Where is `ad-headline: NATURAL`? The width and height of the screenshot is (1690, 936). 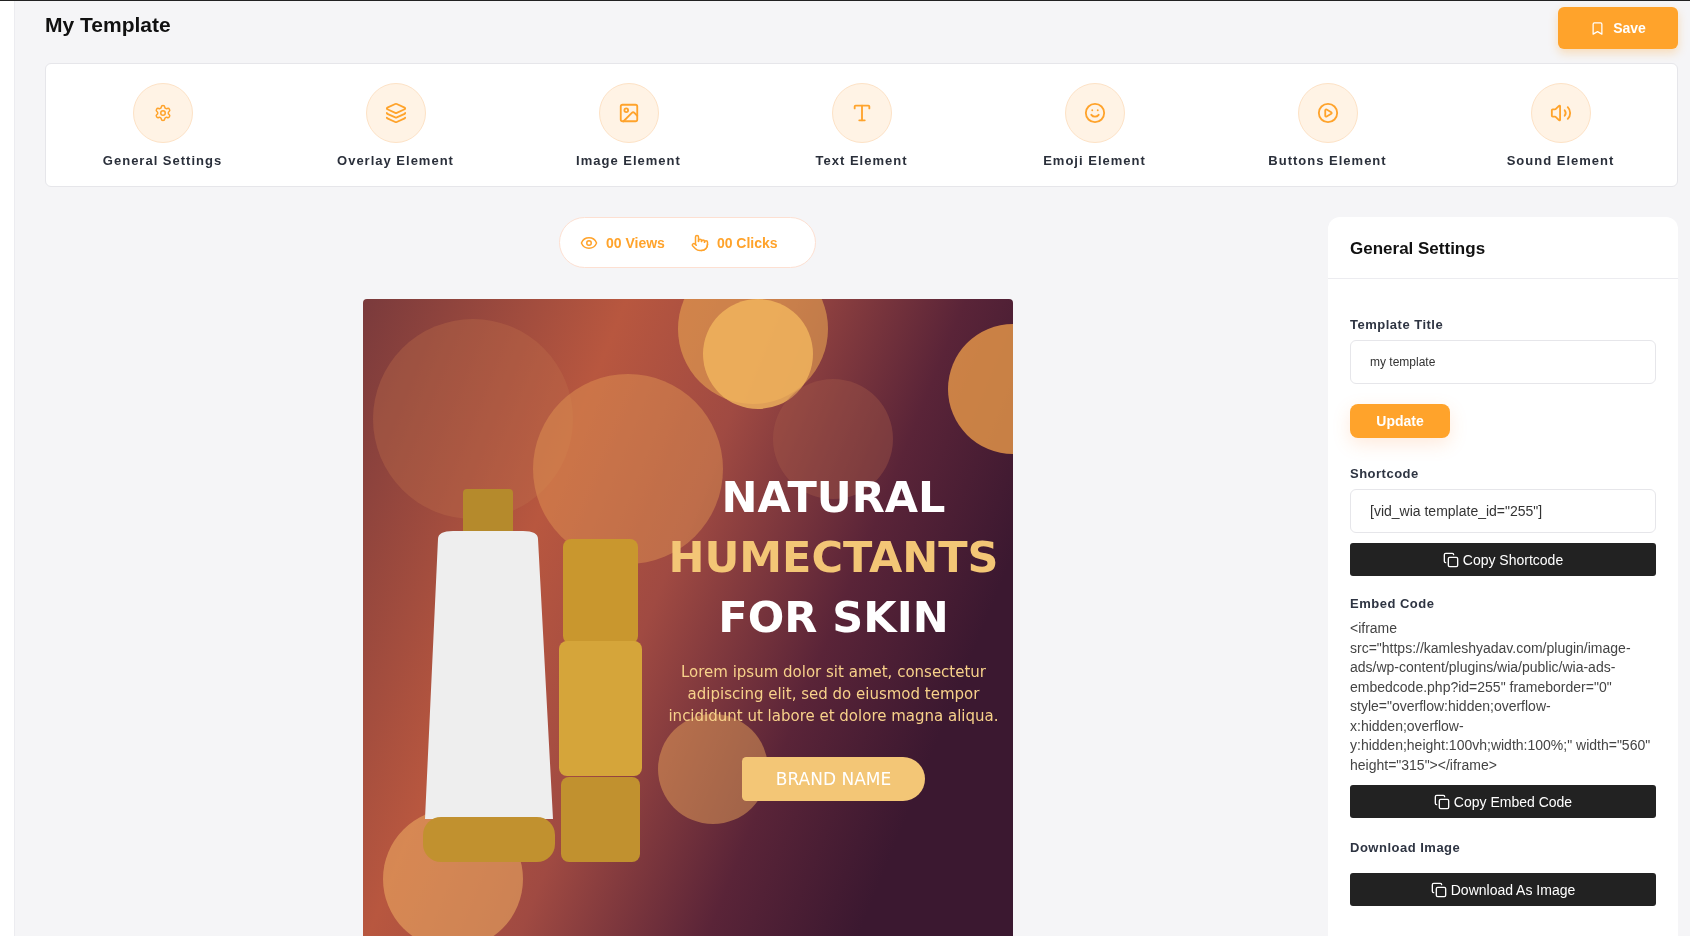 ad-headline: NATURAL is located at coordinates (833, 497).